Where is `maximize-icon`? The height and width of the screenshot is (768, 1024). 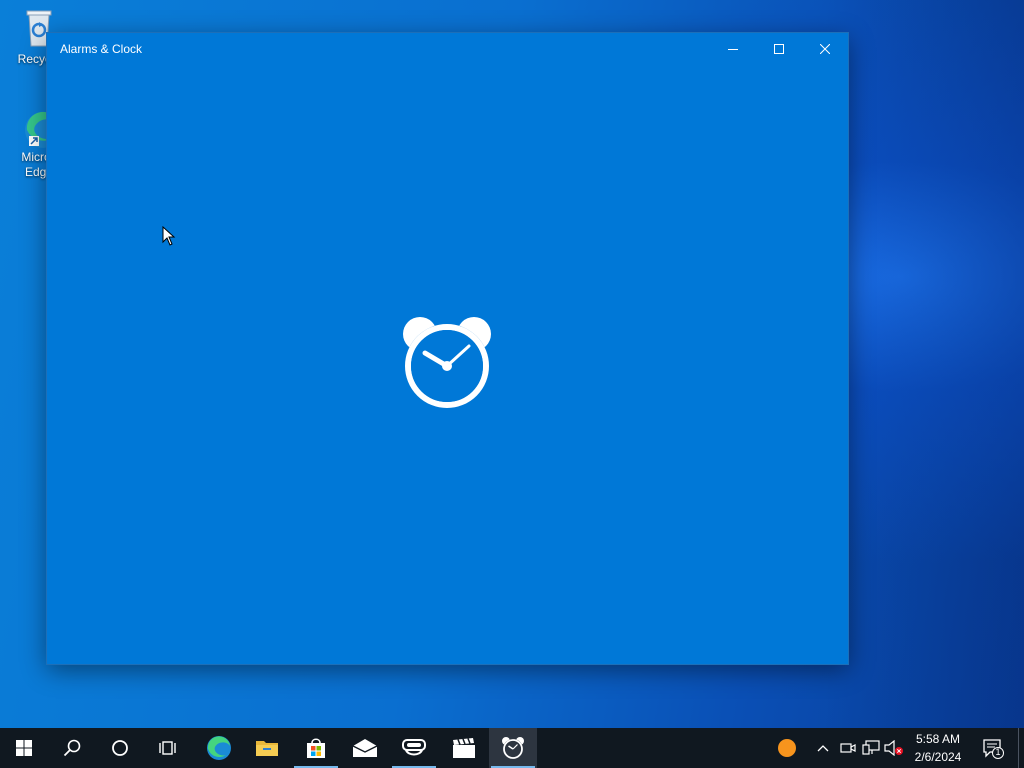
maximize-icon is located at coordinates (779, 49).